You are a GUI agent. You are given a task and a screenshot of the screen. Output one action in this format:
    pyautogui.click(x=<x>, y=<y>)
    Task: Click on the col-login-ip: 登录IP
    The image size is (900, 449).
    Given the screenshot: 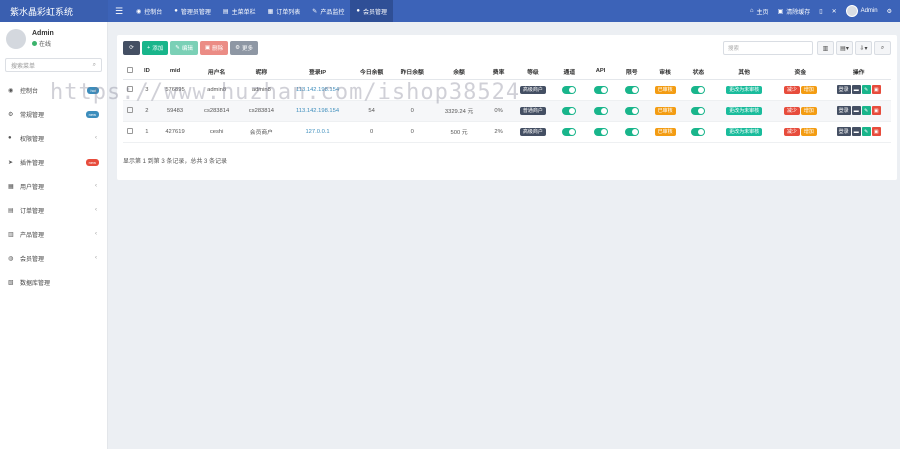 What is the action you would take?
    pyautogui.click(x=317, y=72)
    